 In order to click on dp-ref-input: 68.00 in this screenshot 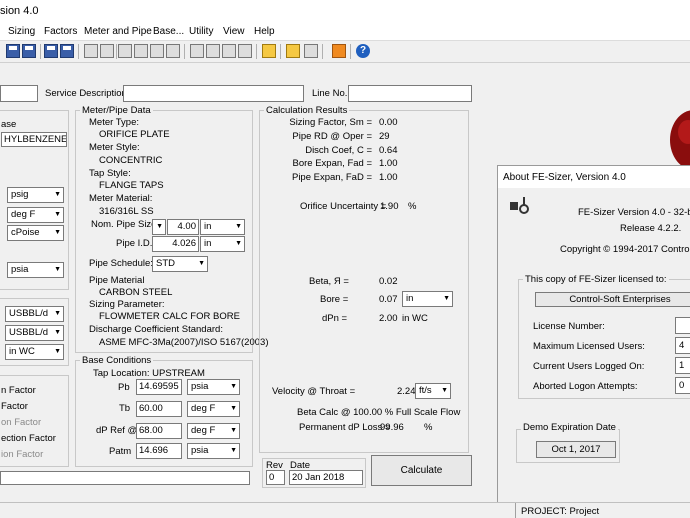, I will do `click(159, 431)`.